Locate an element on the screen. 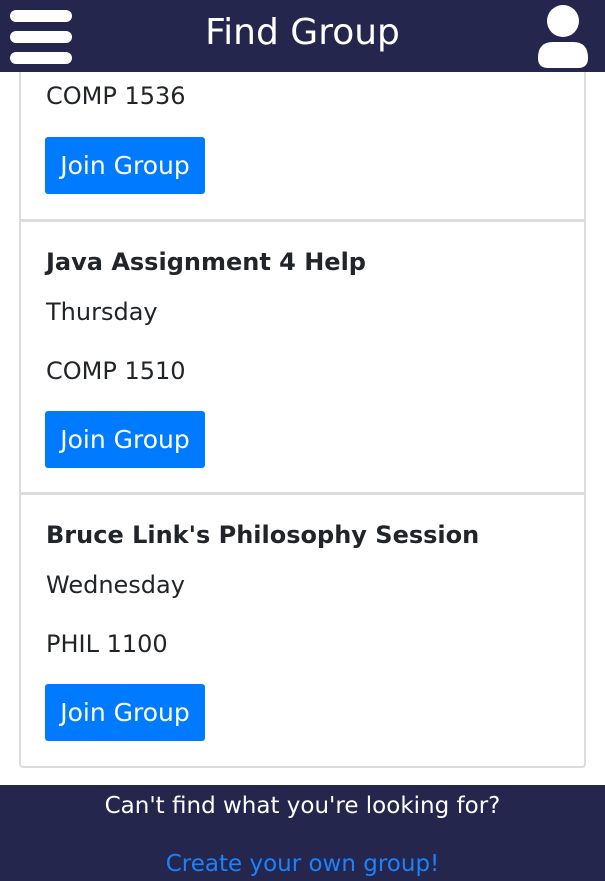  group-day: Thursday is located at coordinates (102, 312).